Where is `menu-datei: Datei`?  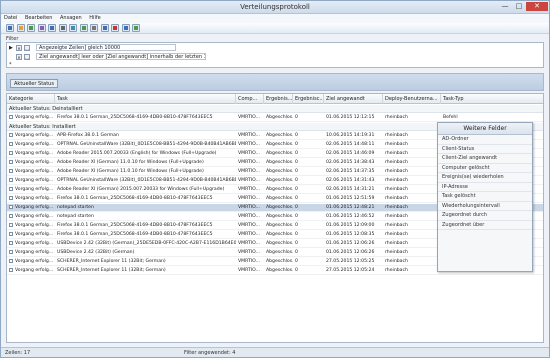
menu-datei: Datei is located at coordinates (10, 18).